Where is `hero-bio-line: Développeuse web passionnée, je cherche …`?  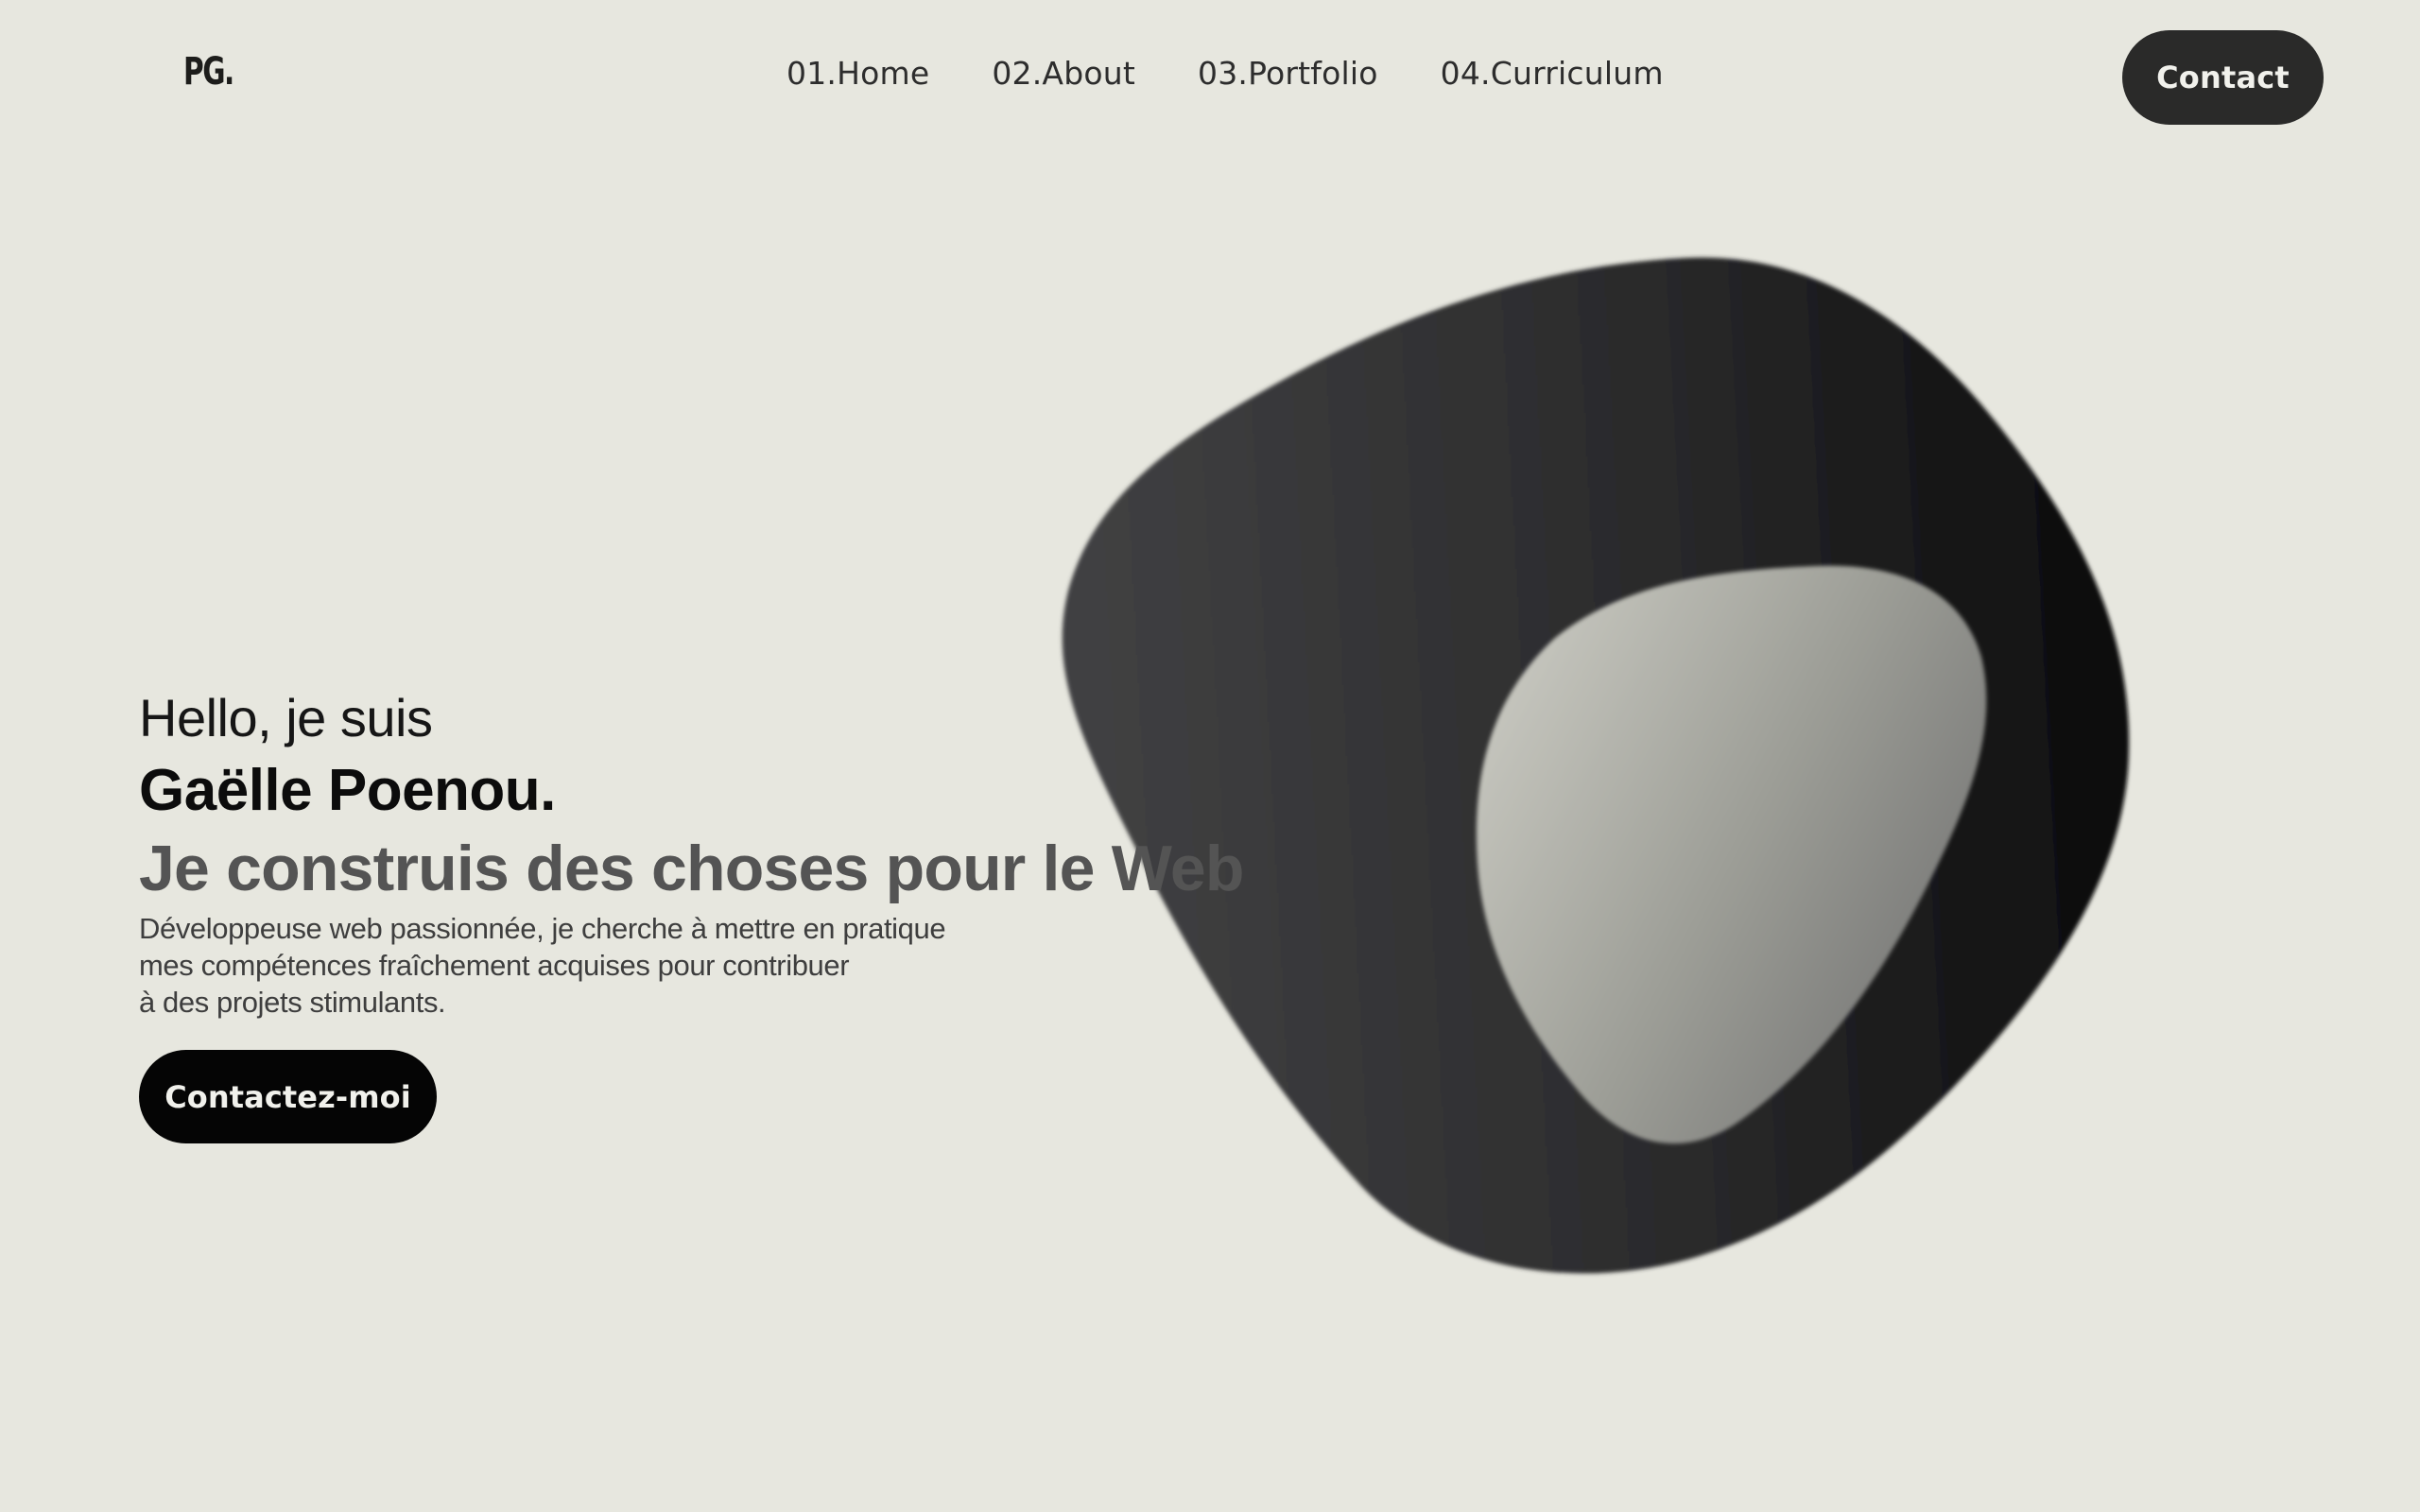
hero-bio-line: Développeuse web passionnée, je cherche … is located at coordinates (543, 928).